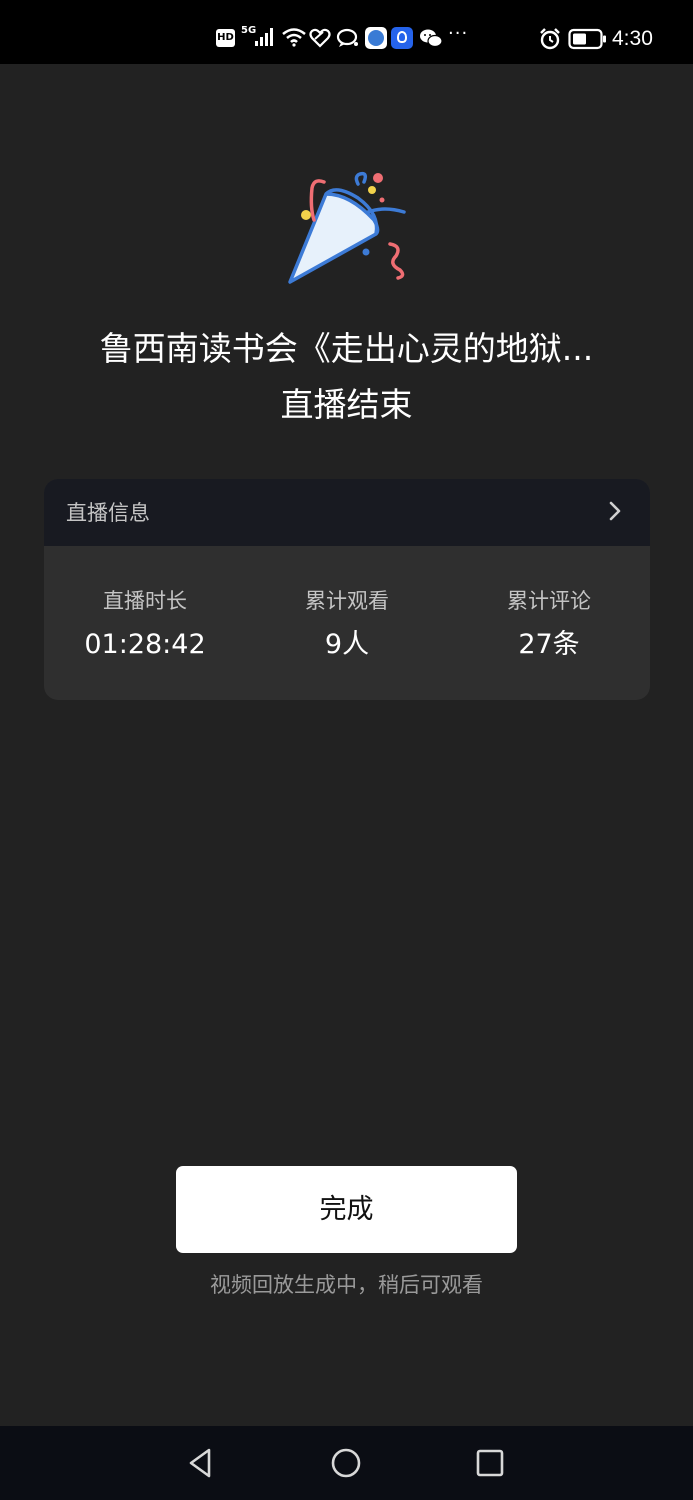 The width and height of the screenshot is (693, 1500). What do you see at coordinates (108, 513) in the screenshot?
I see `live-info-title: 直播信息` at bounding box center [108, 513].